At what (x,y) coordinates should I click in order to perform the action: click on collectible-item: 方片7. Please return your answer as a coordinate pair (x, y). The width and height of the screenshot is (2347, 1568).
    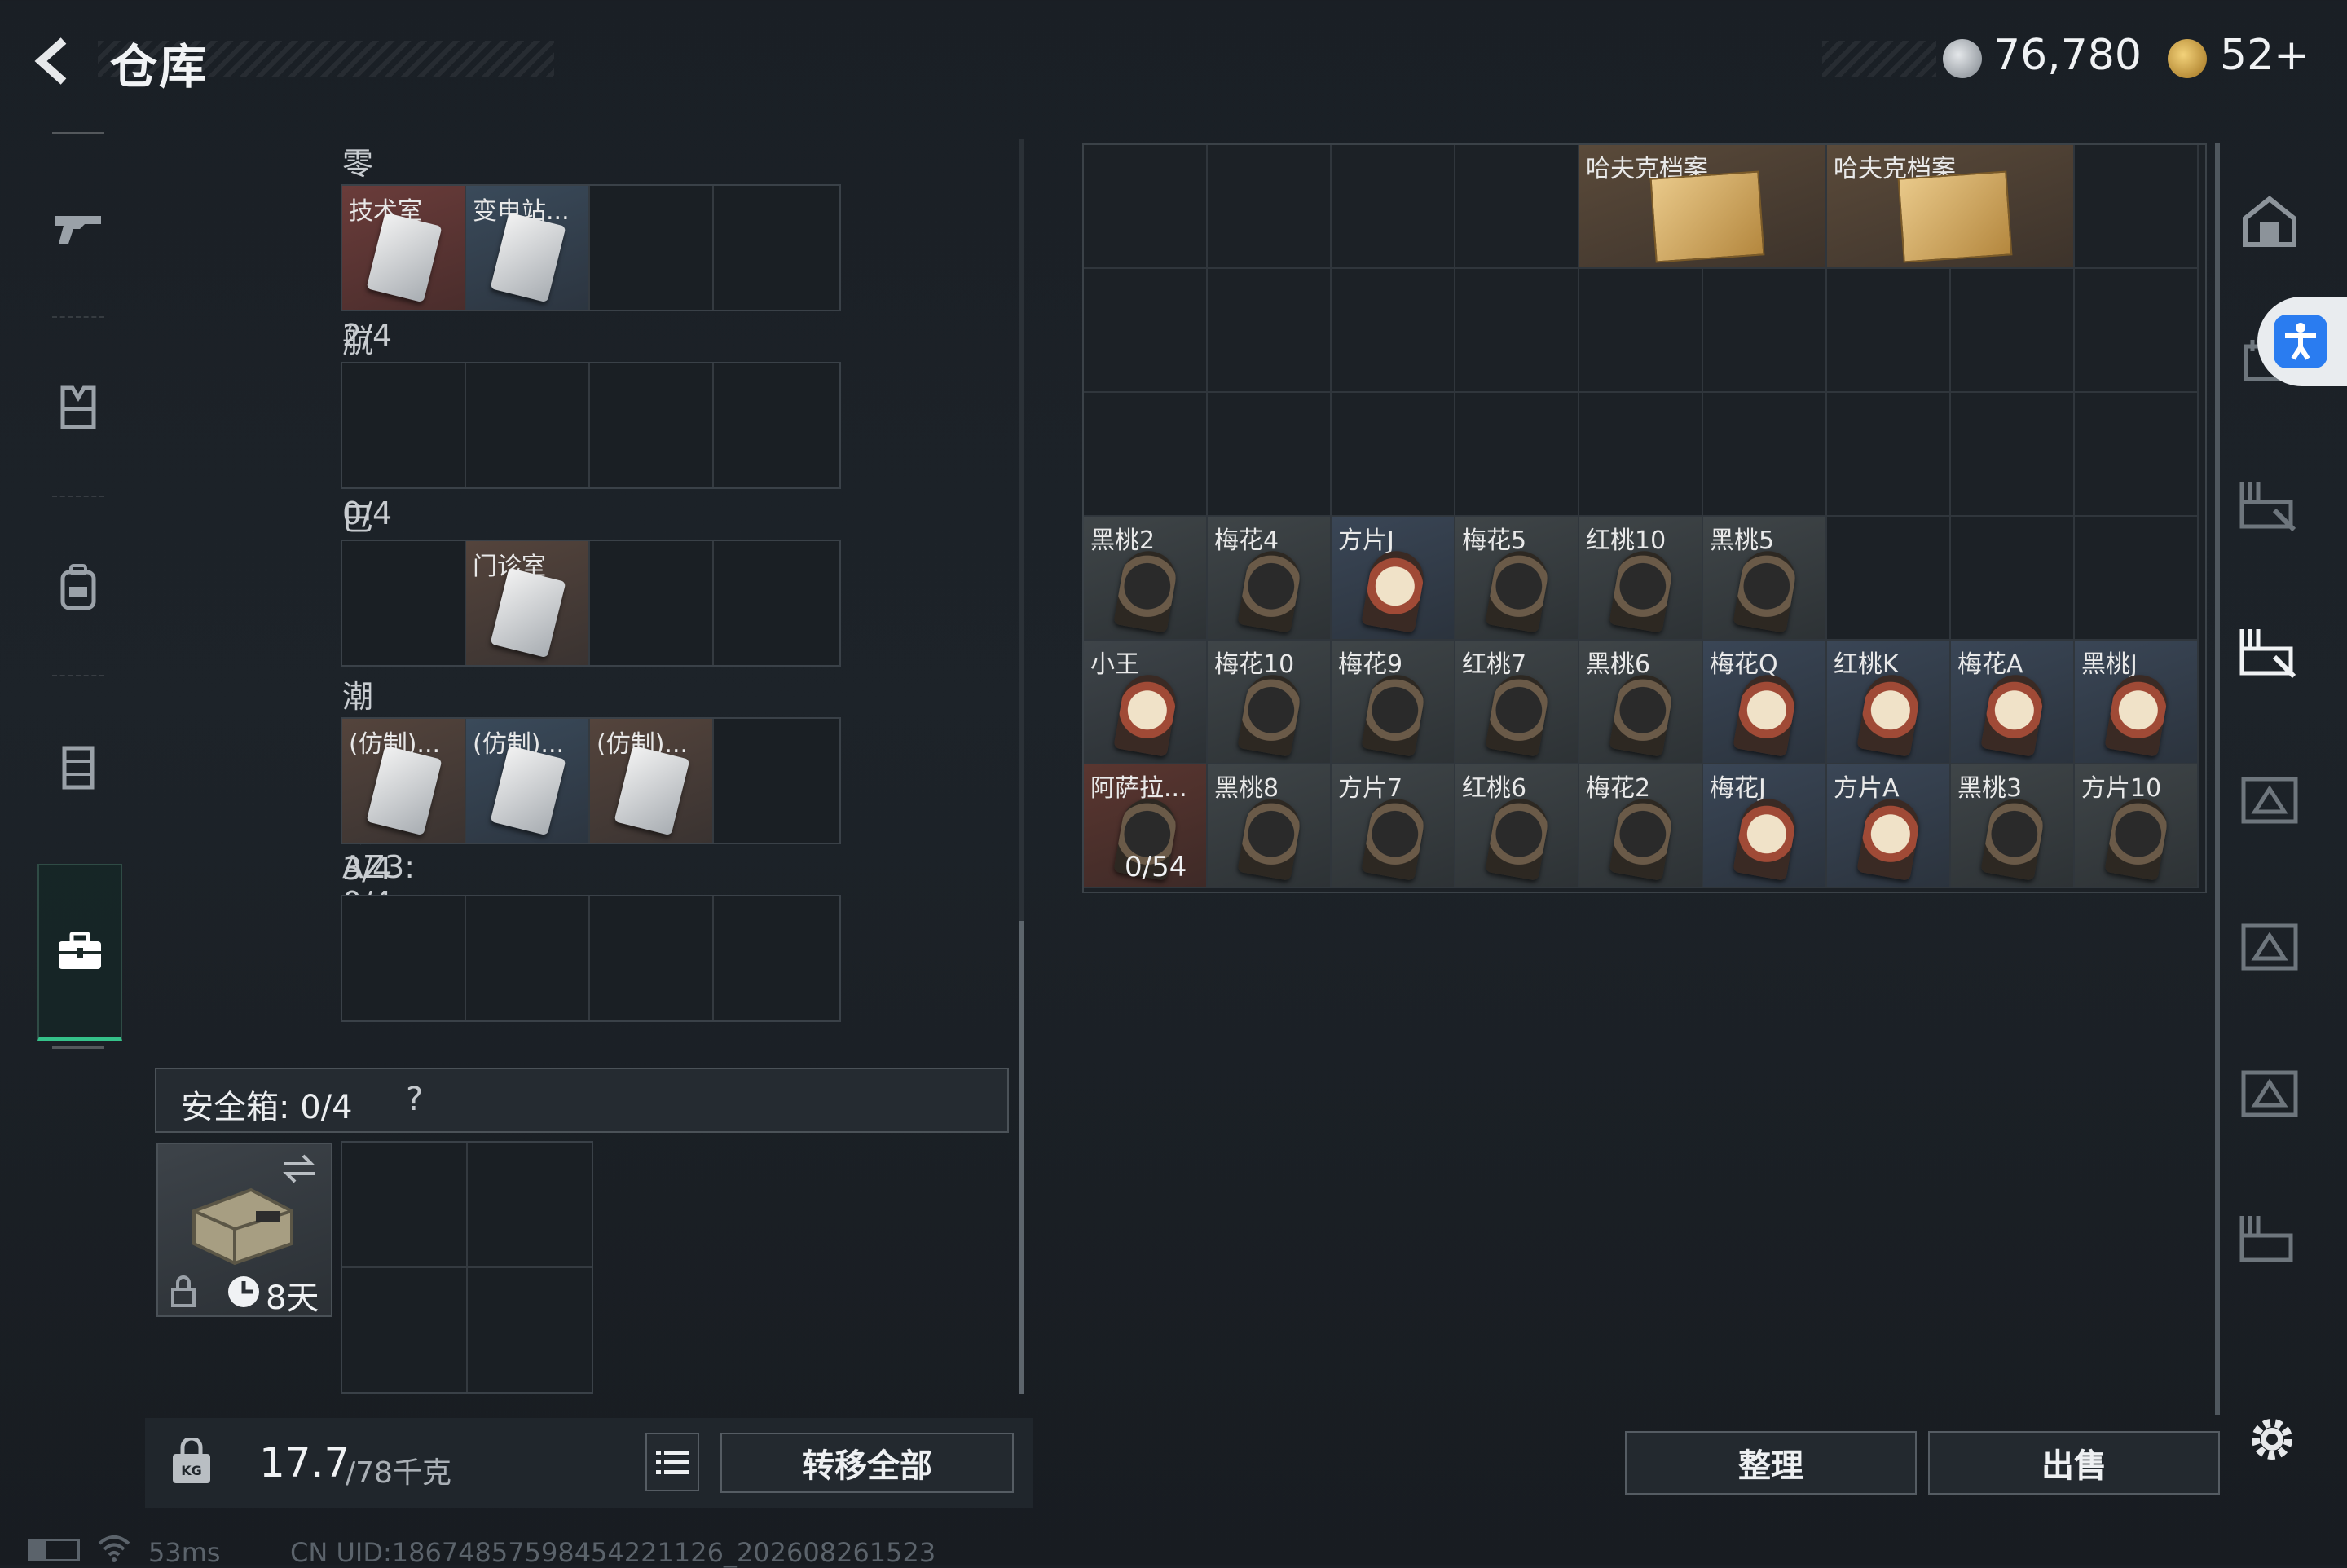
    Looking at the image, I should click on (1393, 826).